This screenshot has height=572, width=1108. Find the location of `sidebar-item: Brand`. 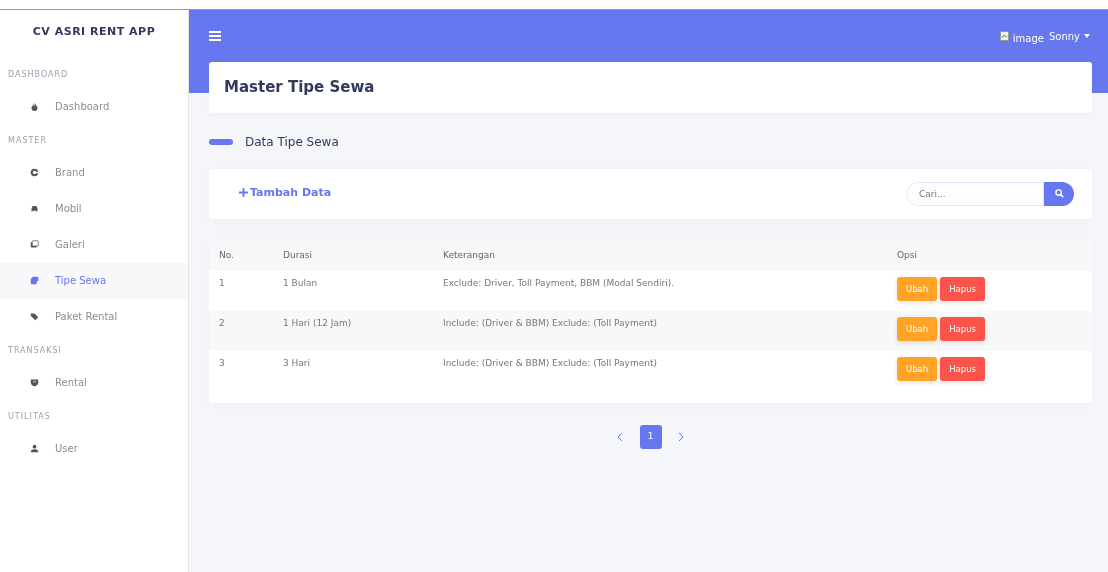

sidebar-item: Brand is located at coordinates (94, 172).